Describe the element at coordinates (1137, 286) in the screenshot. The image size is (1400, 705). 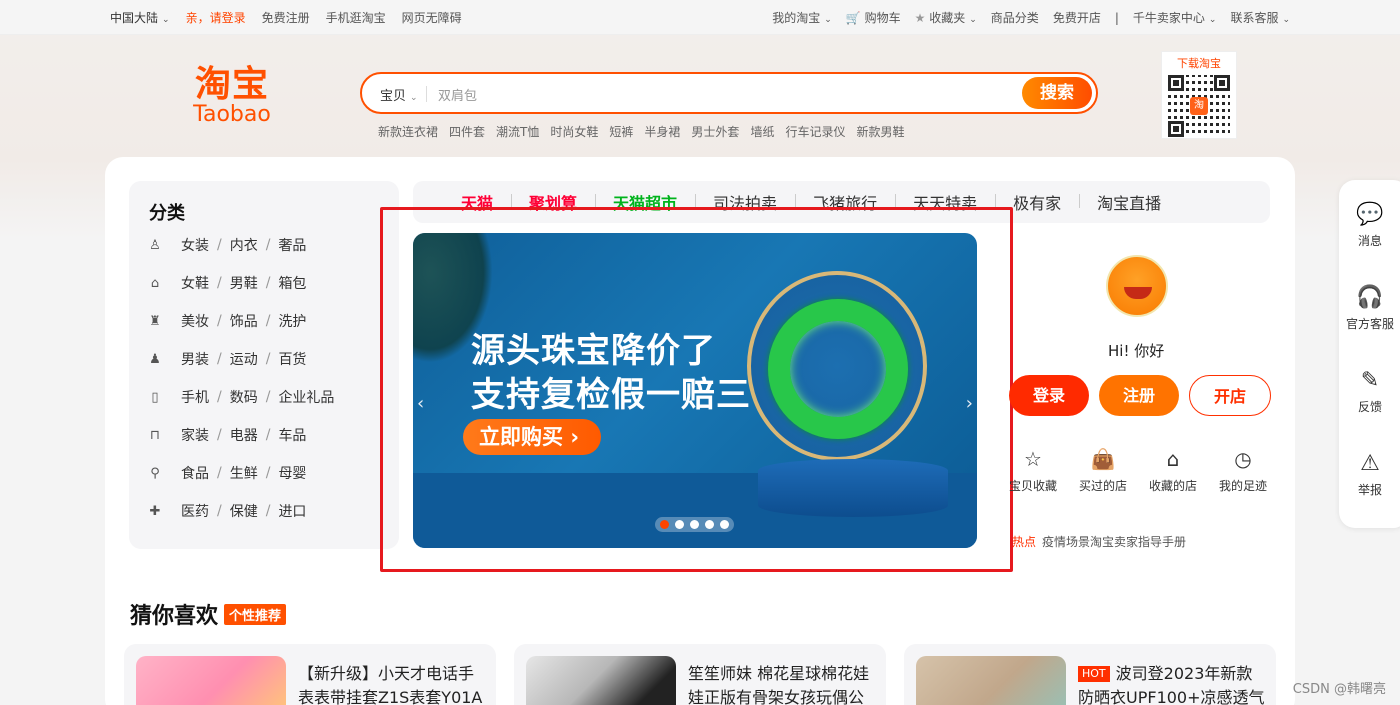
I see `avatar` at that location.